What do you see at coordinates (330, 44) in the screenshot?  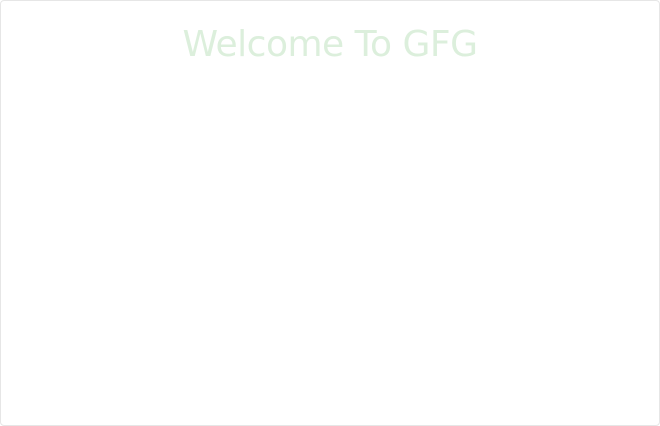 I see `page-title: Welcome To GFG` at bounding box center [330, 44].